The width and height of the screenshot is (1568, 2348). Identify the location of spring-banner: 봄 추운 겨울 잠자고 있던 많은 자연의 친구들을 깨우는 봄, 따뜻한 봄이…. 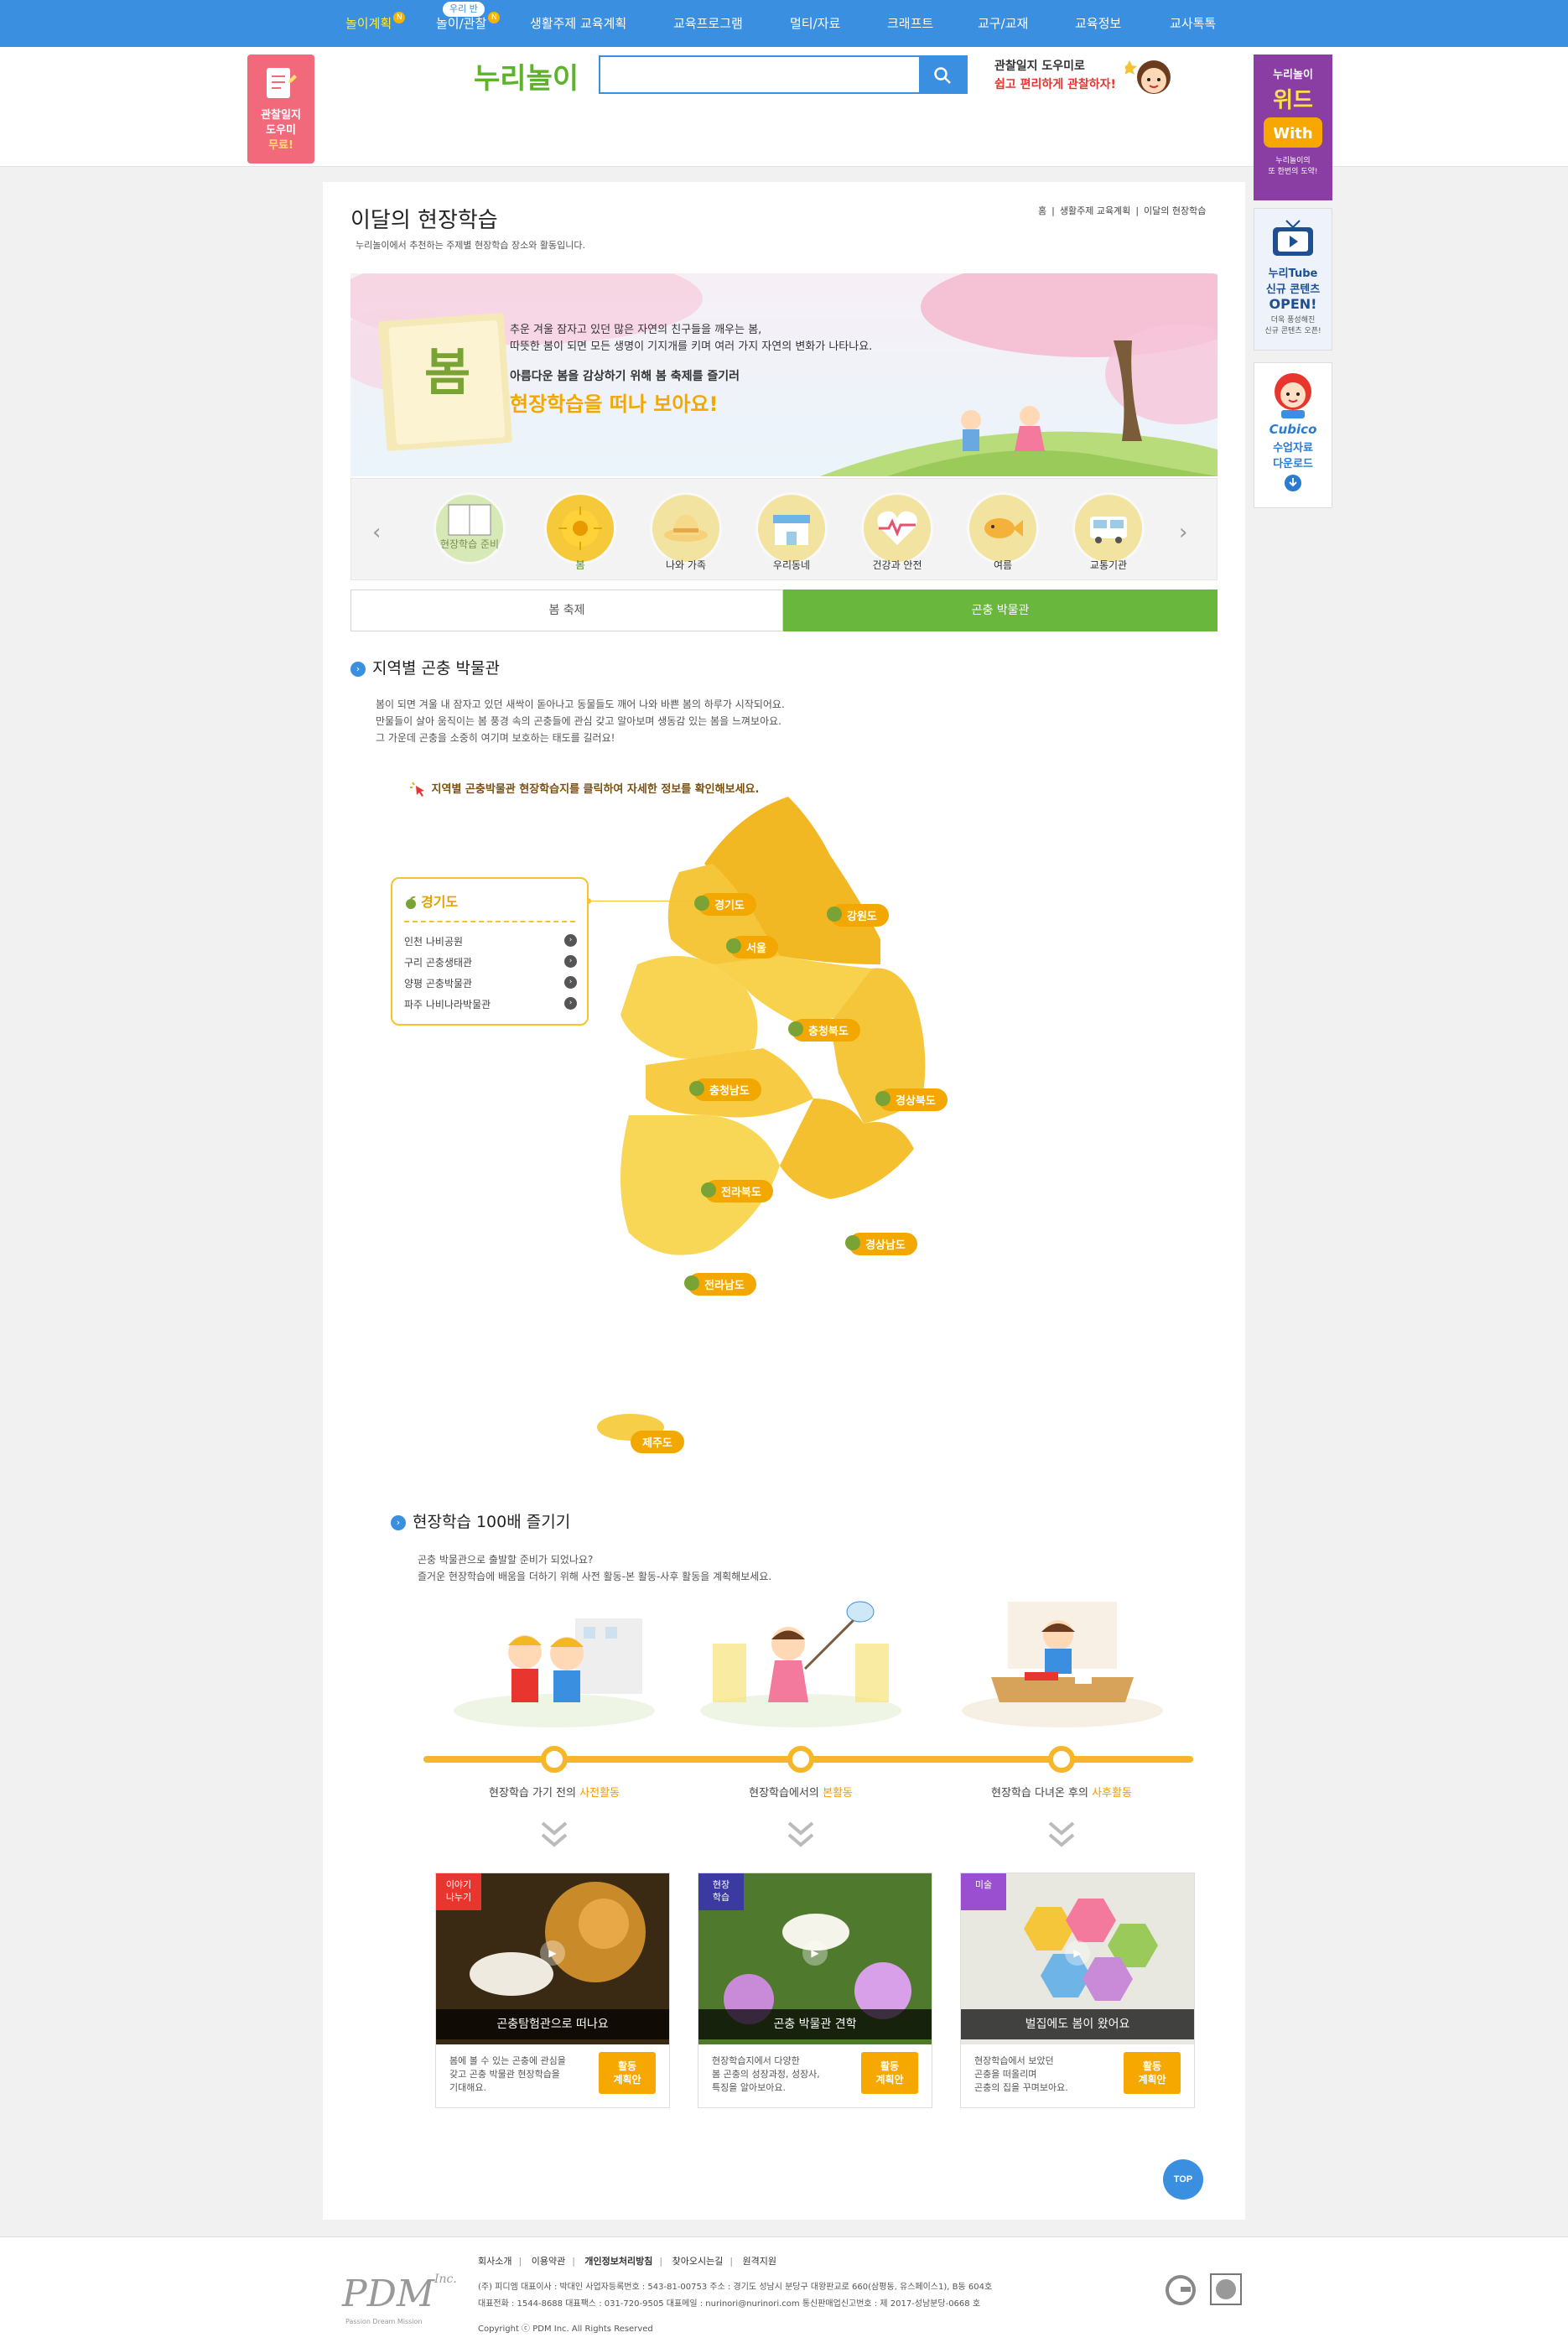
(784, 374).